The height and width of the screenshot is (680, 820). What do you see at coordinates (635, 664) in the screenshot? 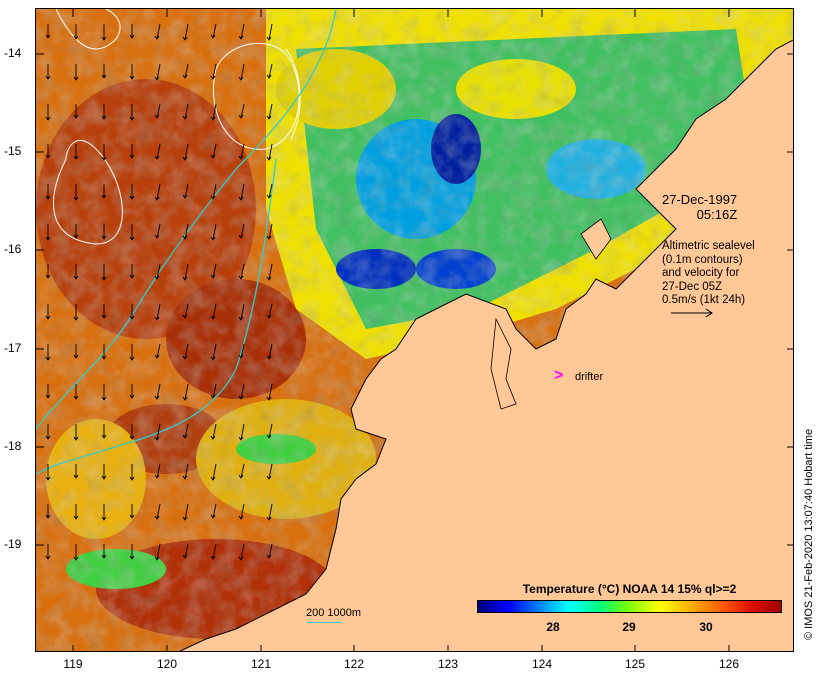
I see `lon-label: 125` at bounding box center [635, 664].